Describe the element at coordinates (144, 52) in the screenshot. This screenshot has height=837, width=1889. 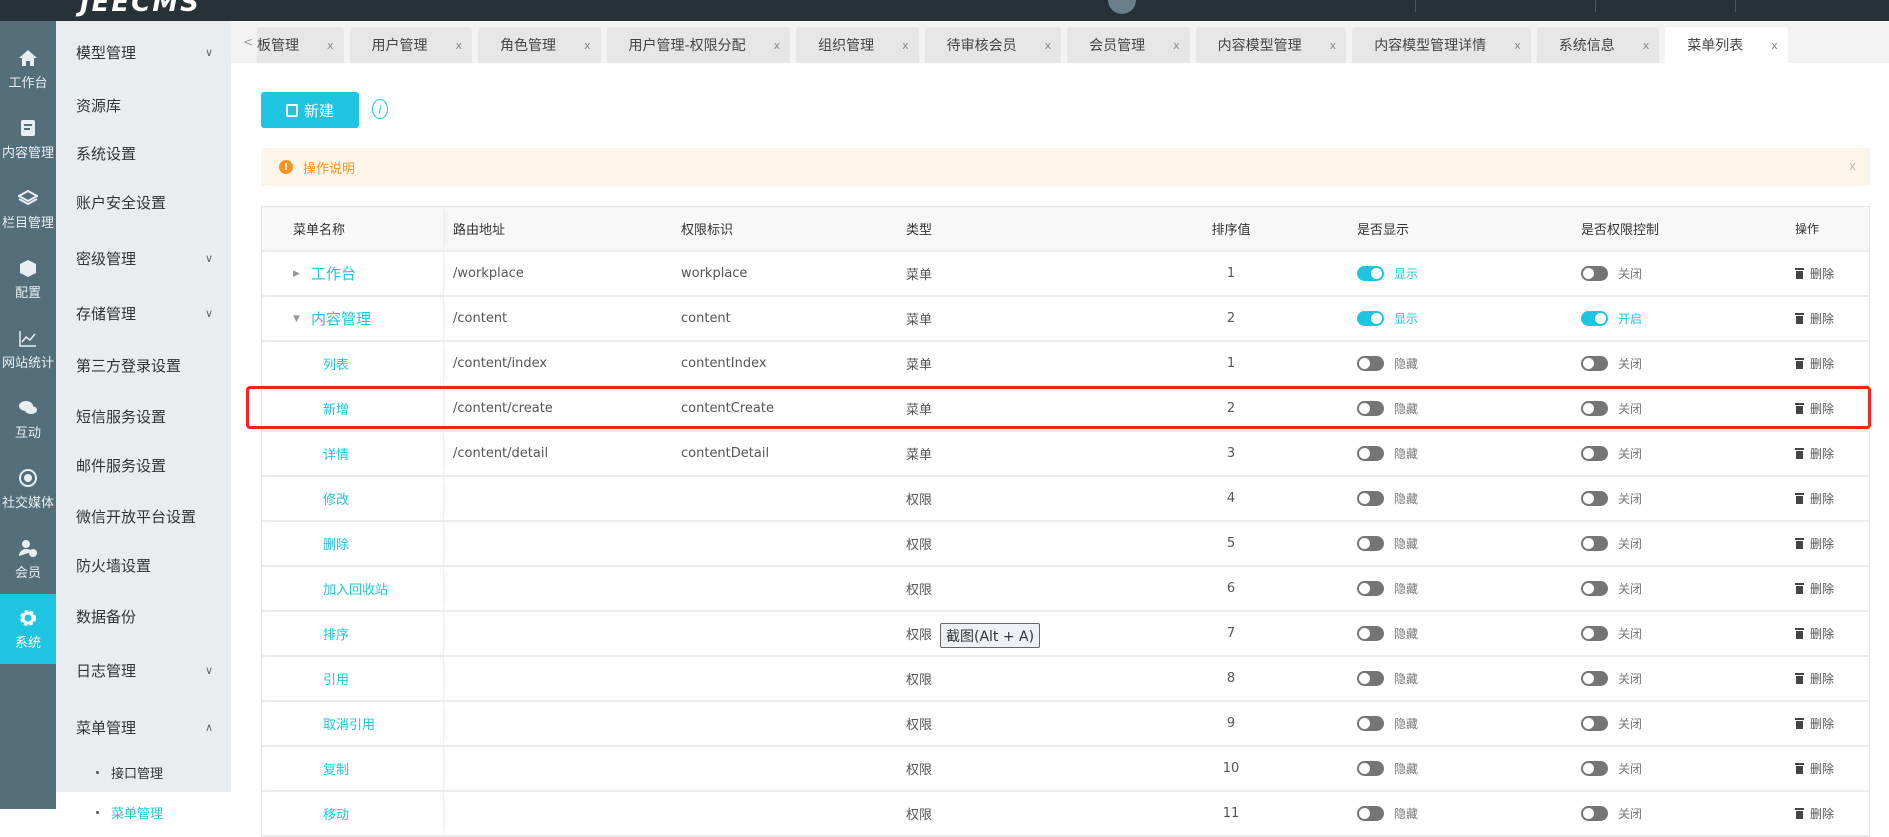
I see `submenu-item: 模型管理 ∨` at that location.